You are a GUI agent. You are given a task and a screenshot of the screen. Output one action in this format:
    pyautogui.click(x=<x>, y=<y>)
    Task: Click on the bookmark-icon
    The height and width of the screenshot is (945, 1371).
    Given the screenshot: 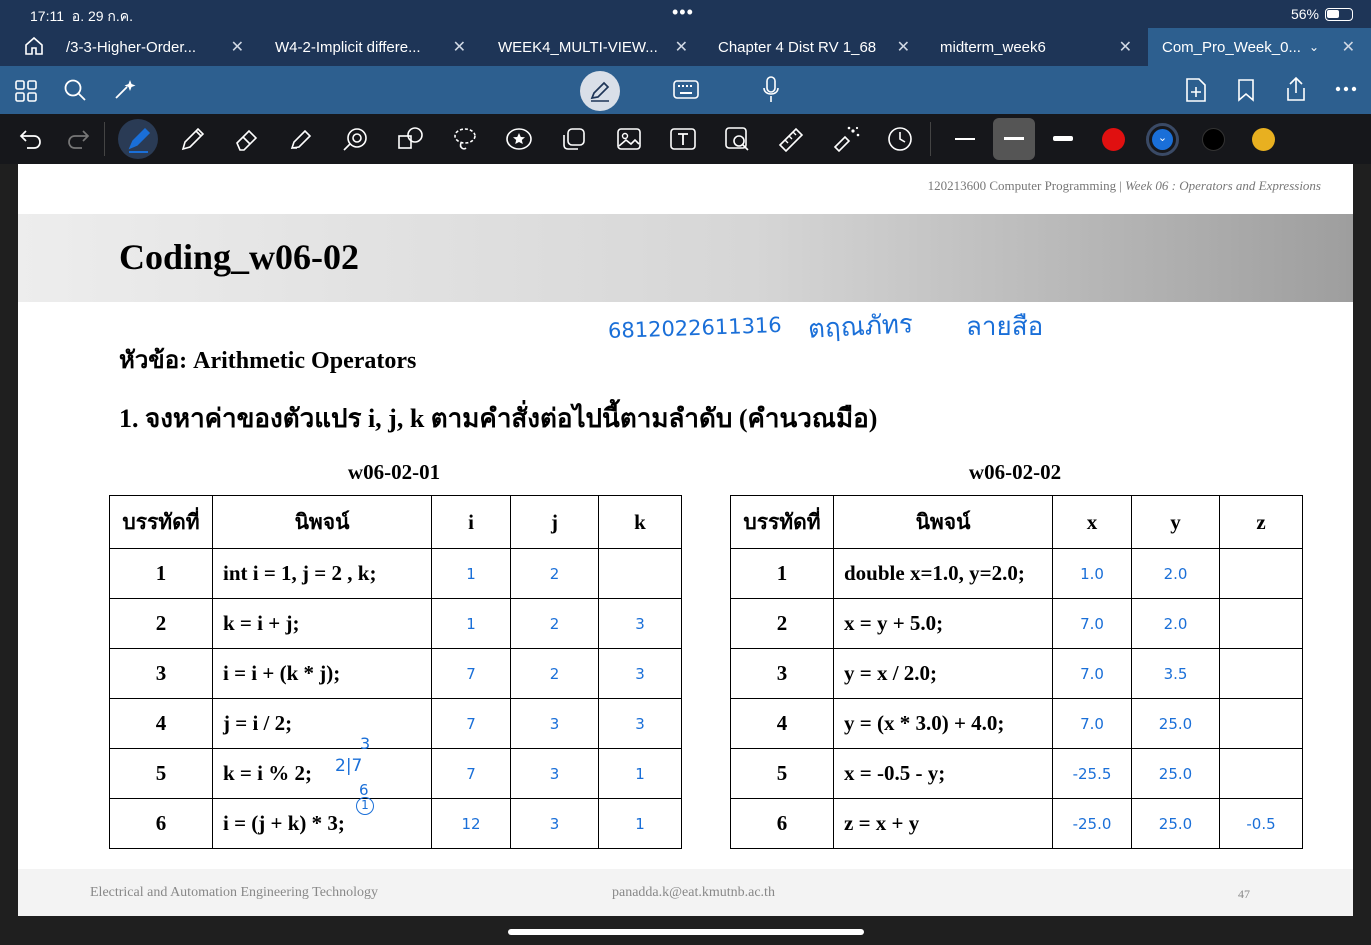 What is the action you would take?
    pyautogui.click(x=1246, y=90)
    